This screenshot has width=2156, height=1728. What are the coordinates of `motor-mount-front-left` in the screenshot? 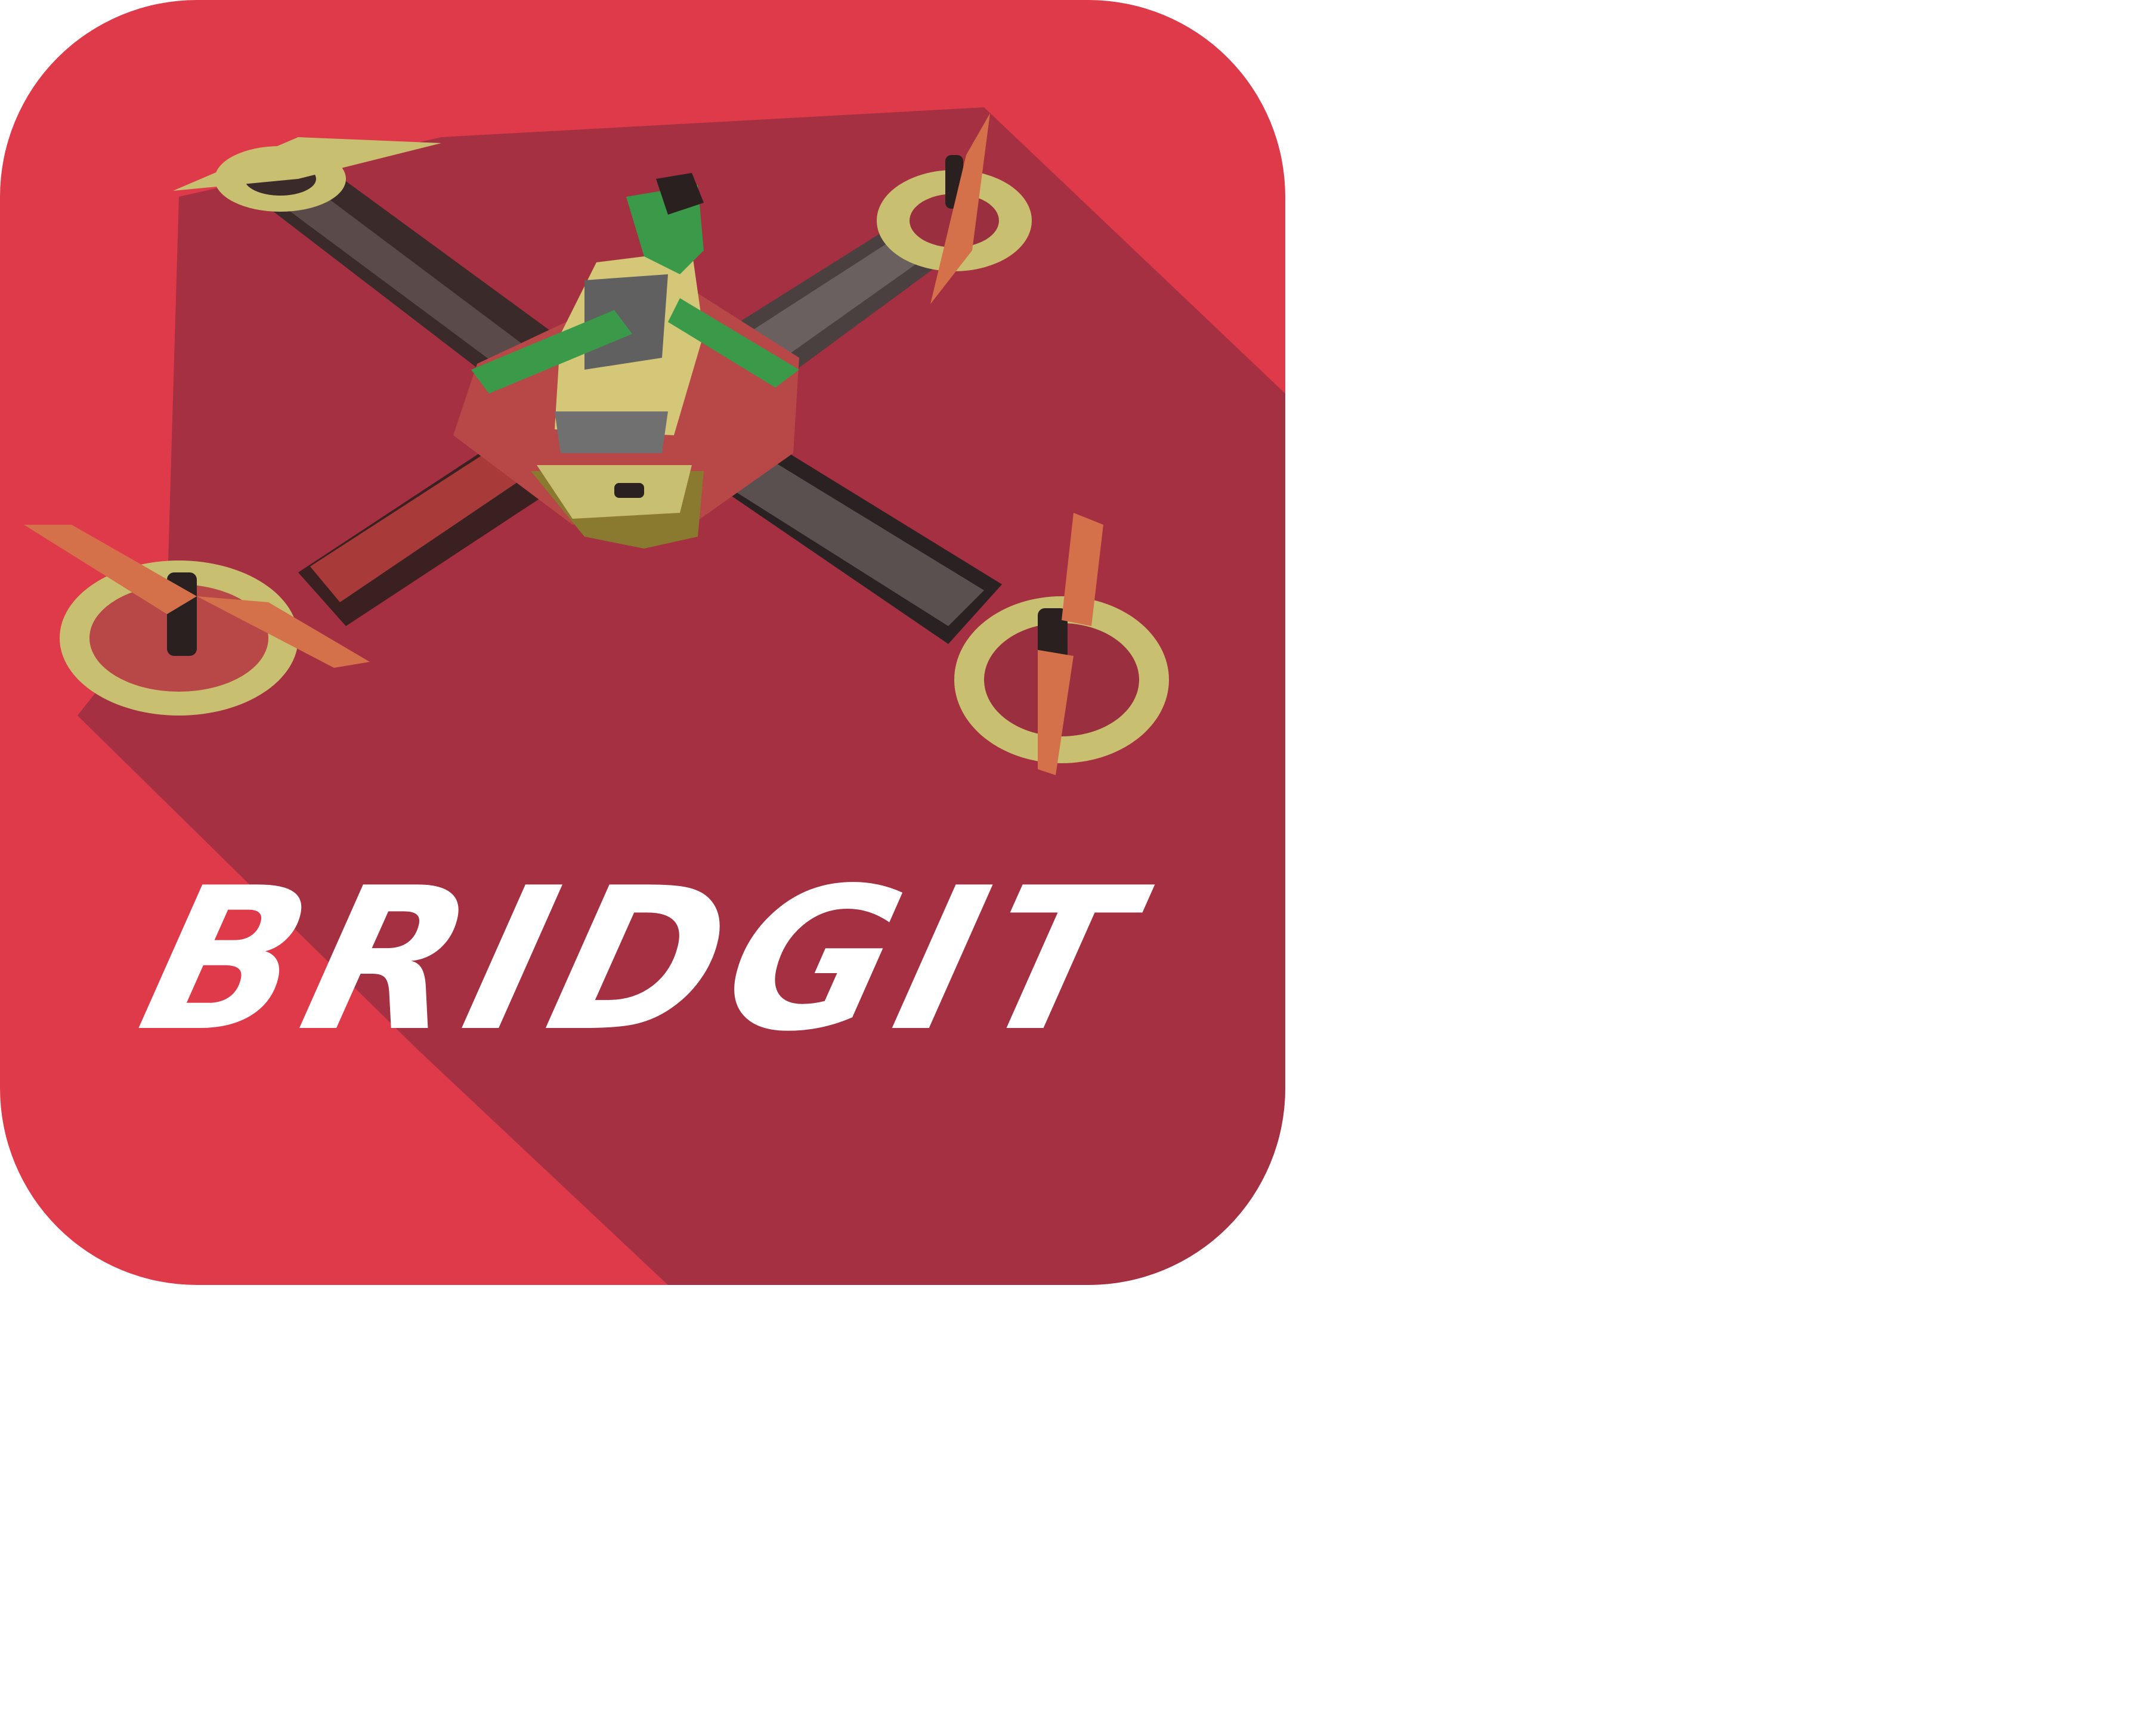 It's located at (179, 638).